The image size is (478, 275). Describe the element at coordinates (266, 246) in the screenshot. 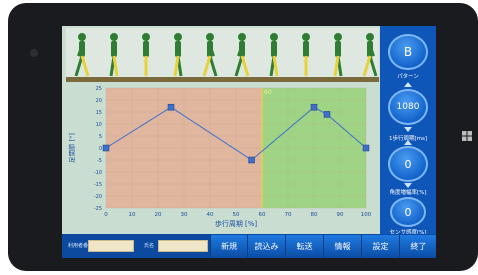

I see `load-button: 読込み` at that location.